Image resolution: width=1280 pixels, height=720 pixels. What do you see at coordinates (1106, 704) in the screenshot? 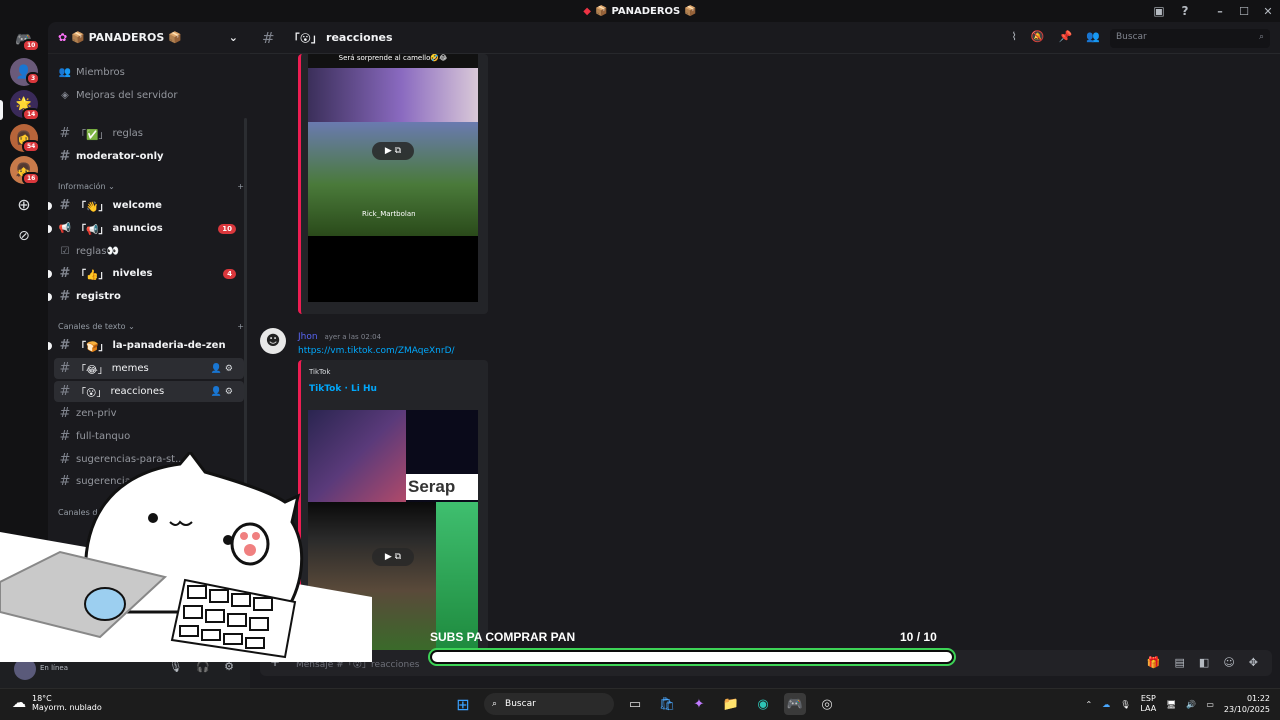
I see `onedrive-icon: ☁` at bounding box center [1106, 704].